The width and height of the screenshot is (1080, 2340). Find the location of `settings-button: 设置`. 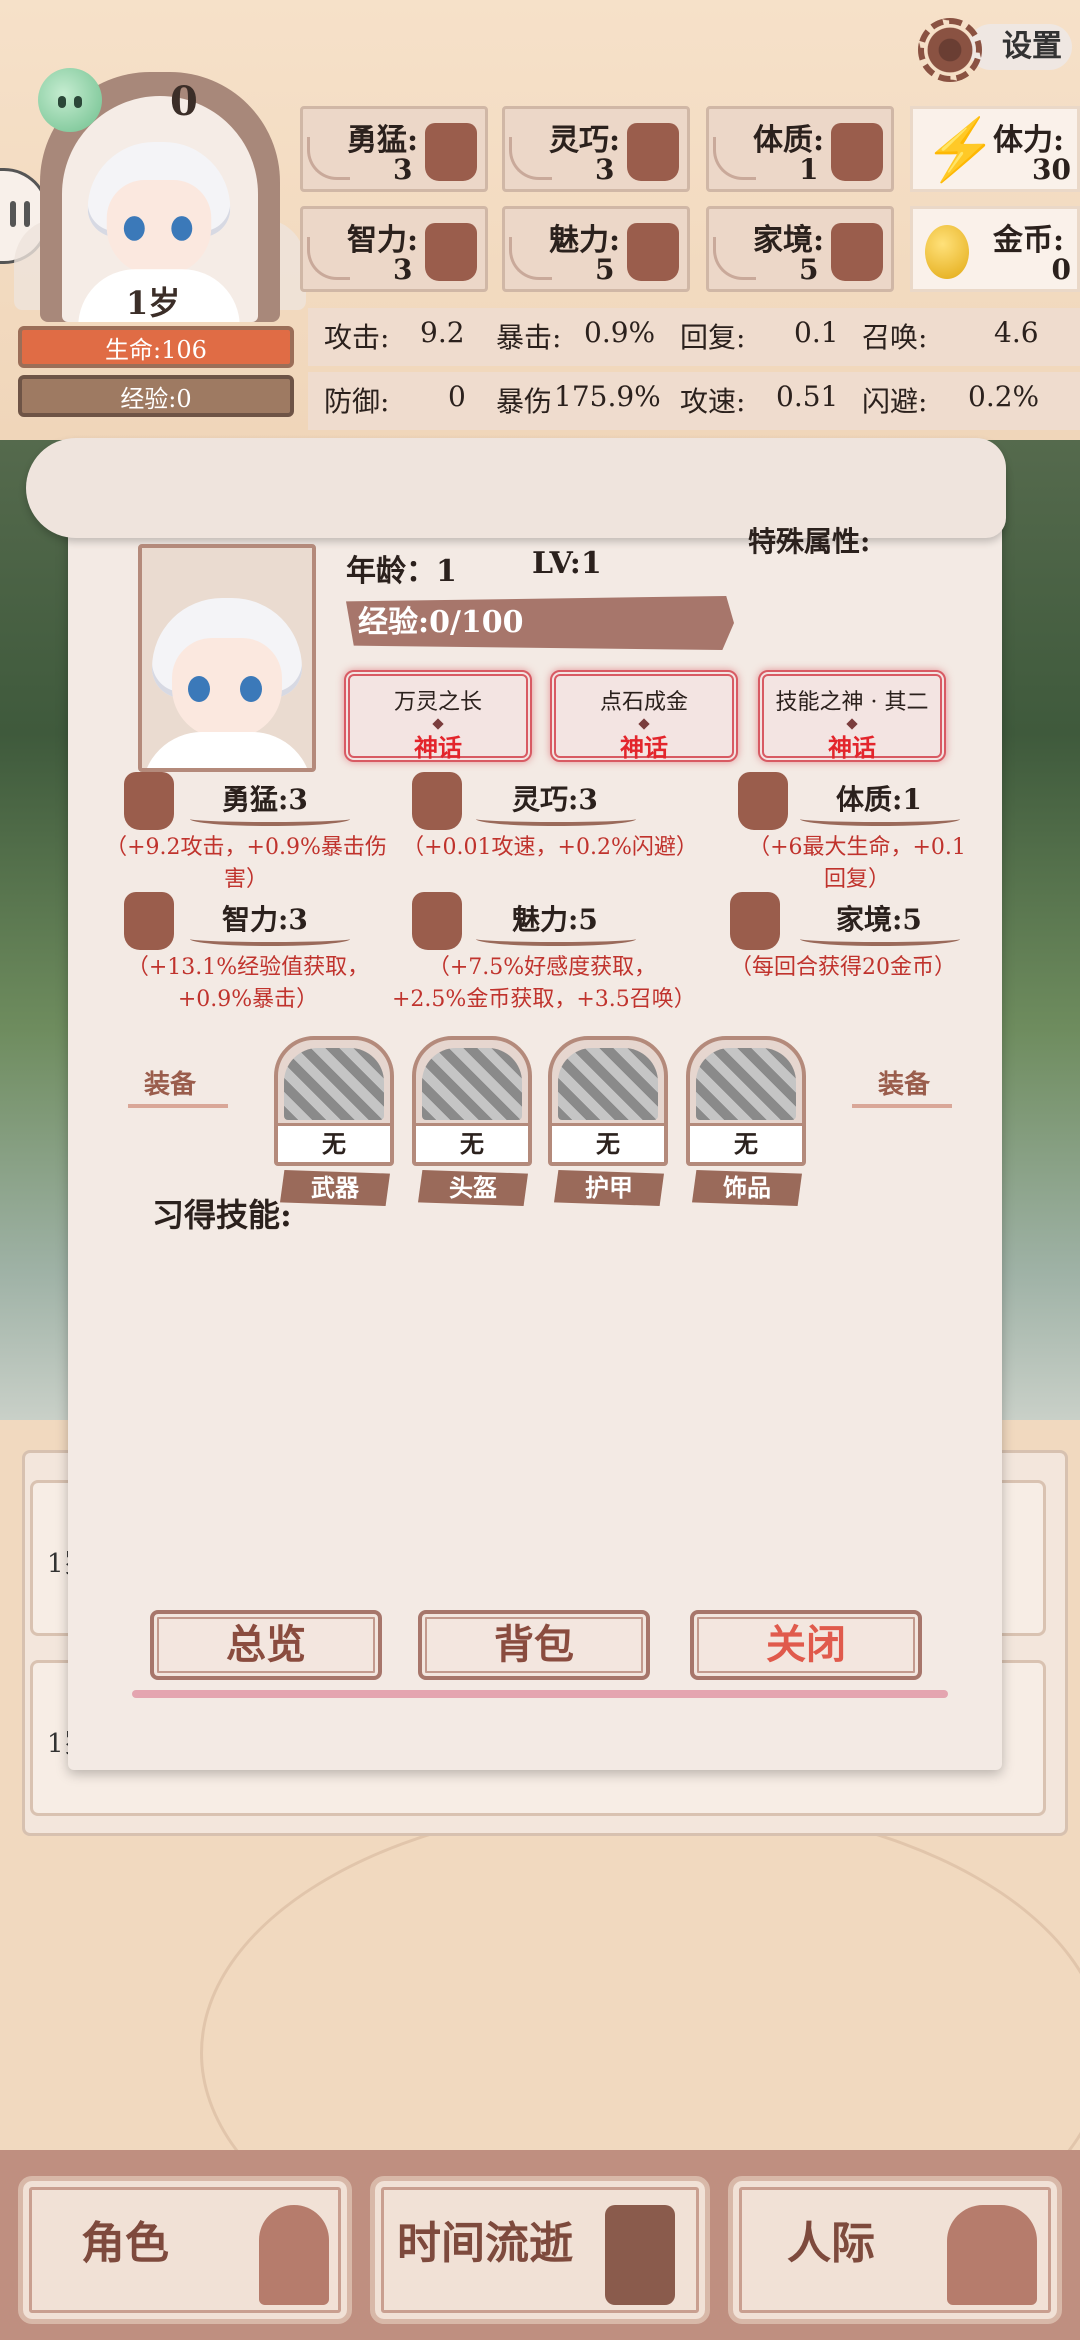

settings-button: 设置 is located at coordinates (998, 50).